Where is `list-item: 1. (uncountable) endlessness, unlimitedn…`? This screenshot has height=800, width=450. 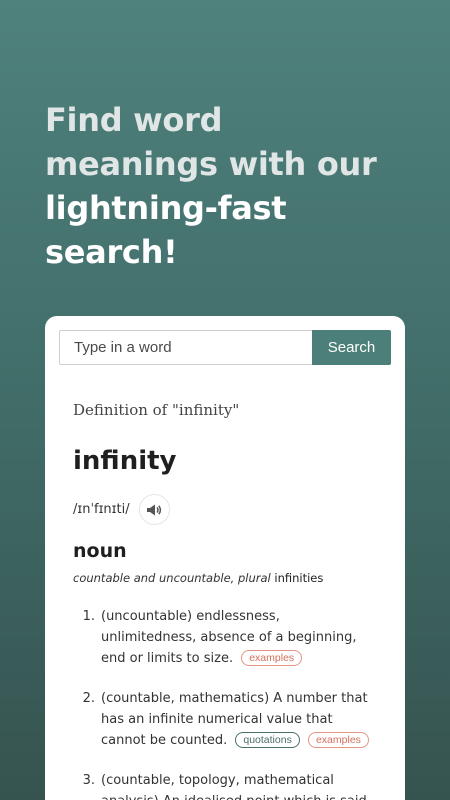 list-item: 1. (uncountable) endlessness, unlimitedn… is located at coordinates (223, 637).